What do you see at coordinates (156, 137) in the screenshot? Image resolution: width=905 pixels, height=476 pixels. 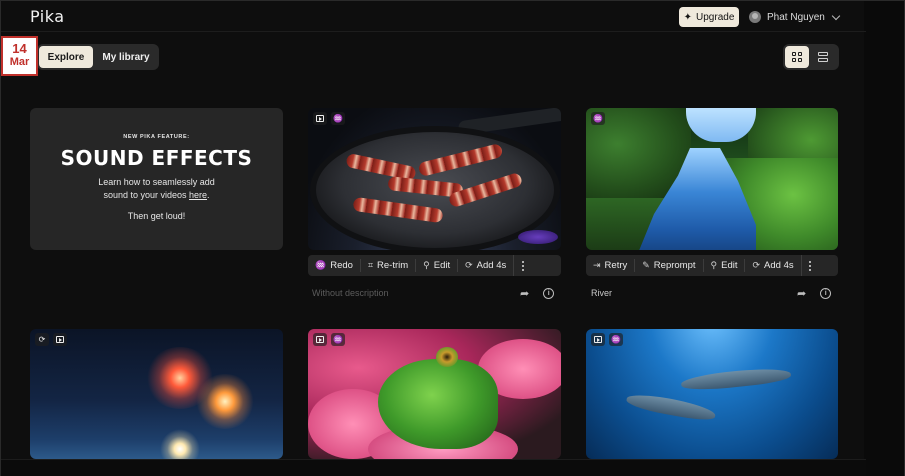 I see `promo-kicker: NEW PIKA FEATURE:` at bounding box center [156, 137].